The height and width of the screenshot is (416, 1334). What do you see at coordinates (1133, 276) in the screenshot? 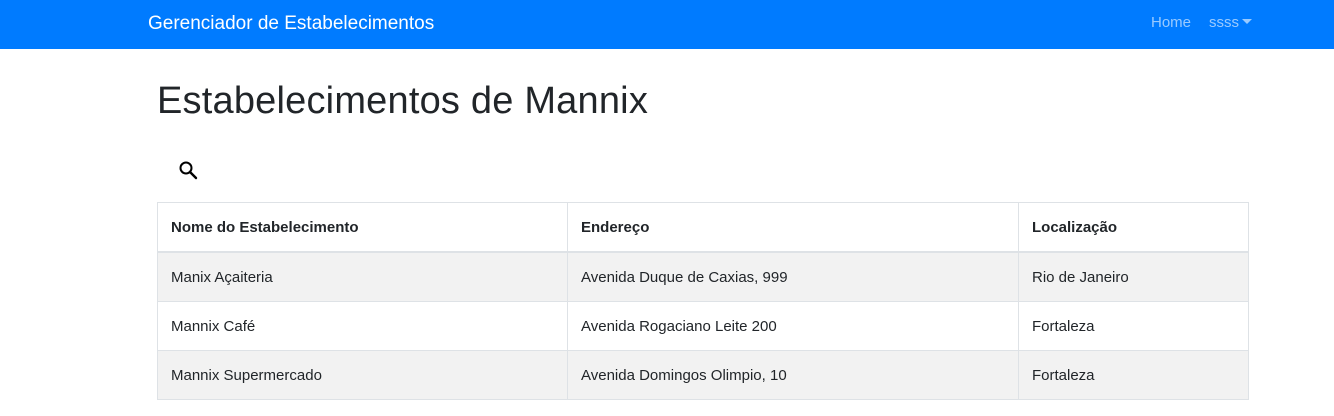
I see `cell-localizacao: Rio de Janeiro` at bounding box center [1133, 276].